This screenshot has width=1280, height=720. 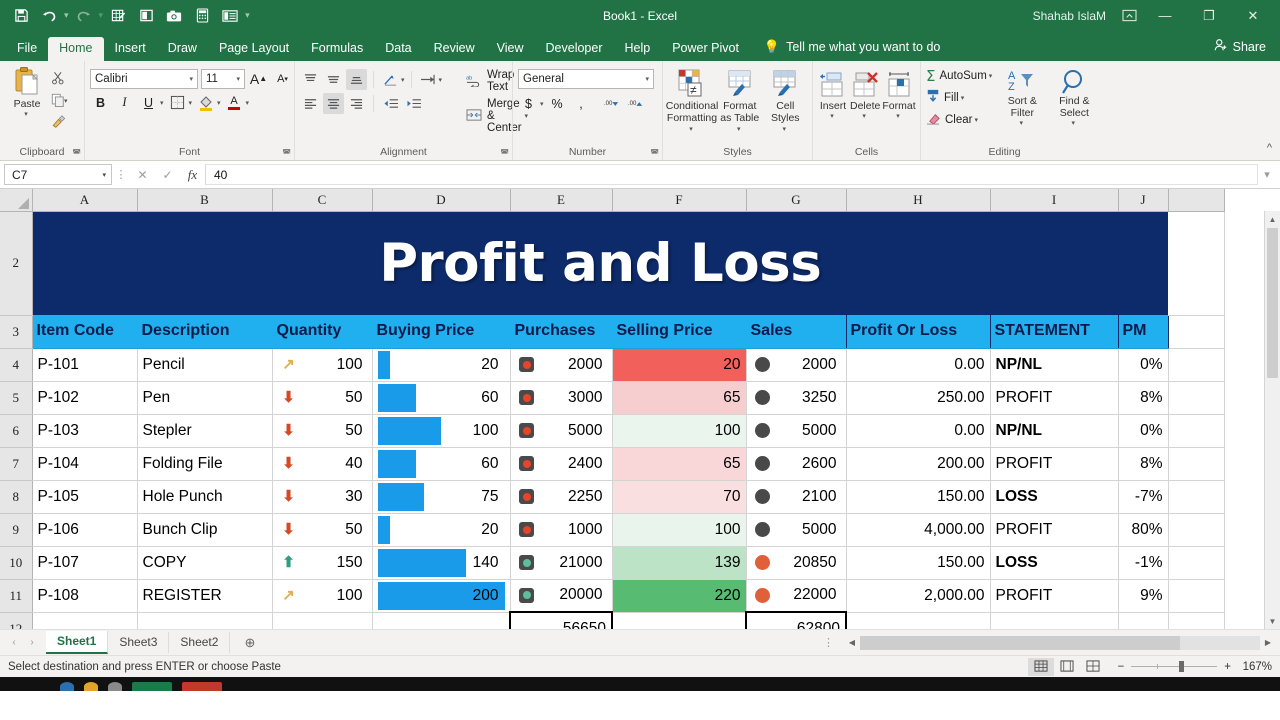 I want to click on zoom-level-label: 167%, so click(x=1255, y=667).